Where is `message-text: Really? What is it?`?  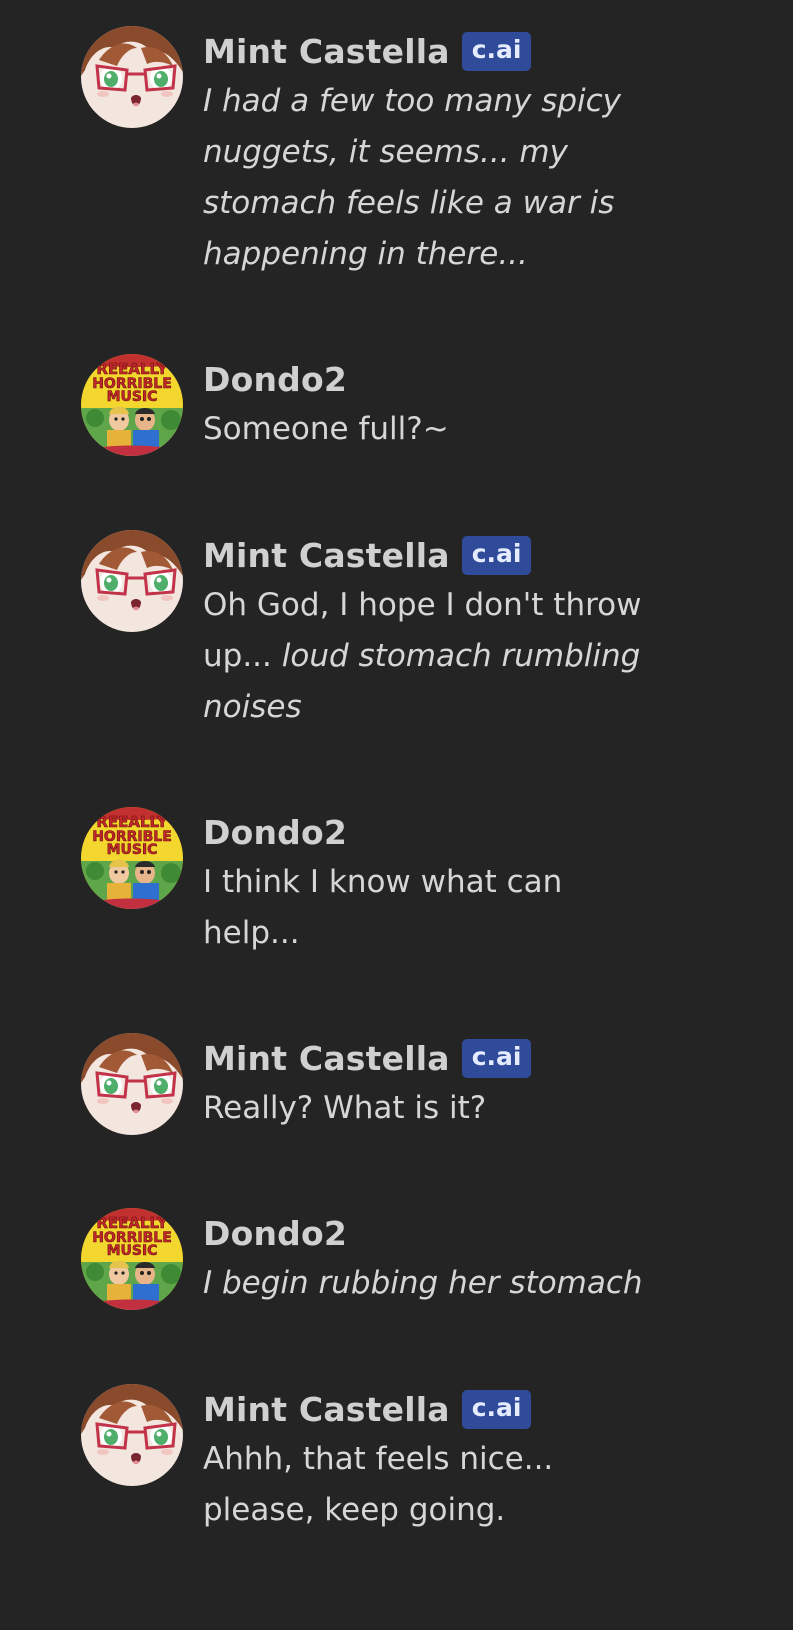 message-text: Really? What is it? is located at coordinates (438, 1108).